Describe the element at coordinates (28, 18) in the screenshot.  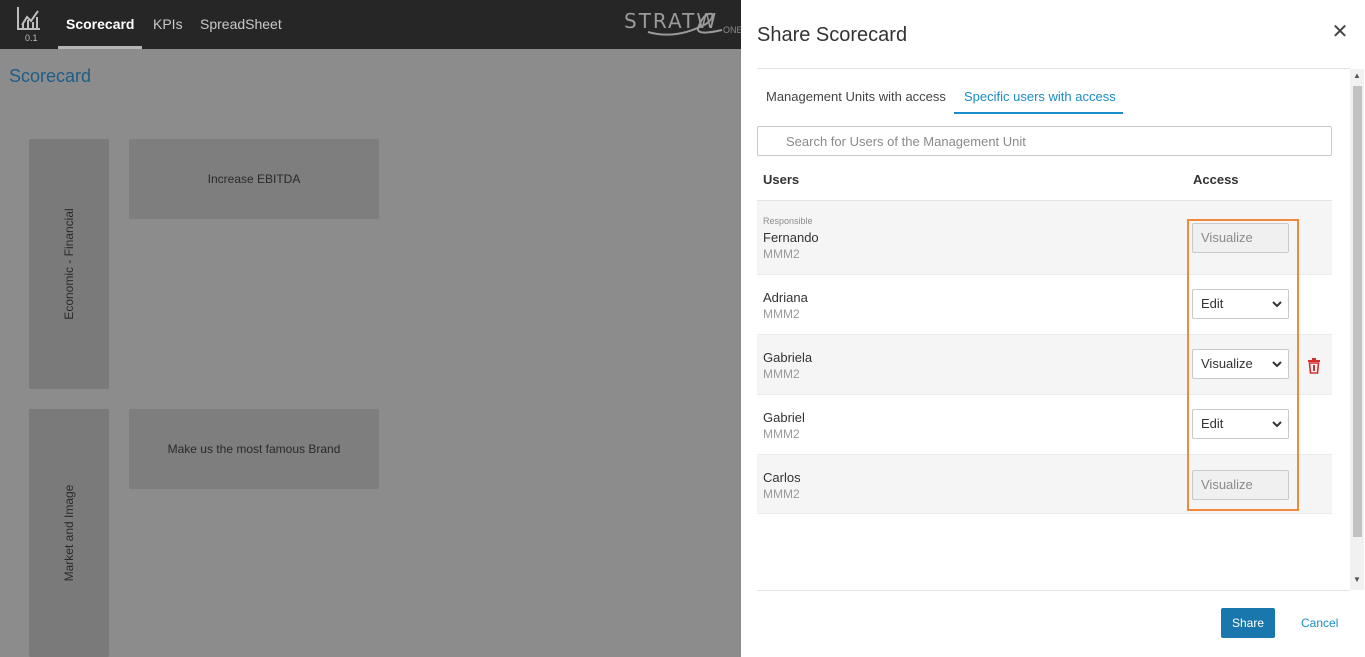
I see `chart-logo-icon` at that location.